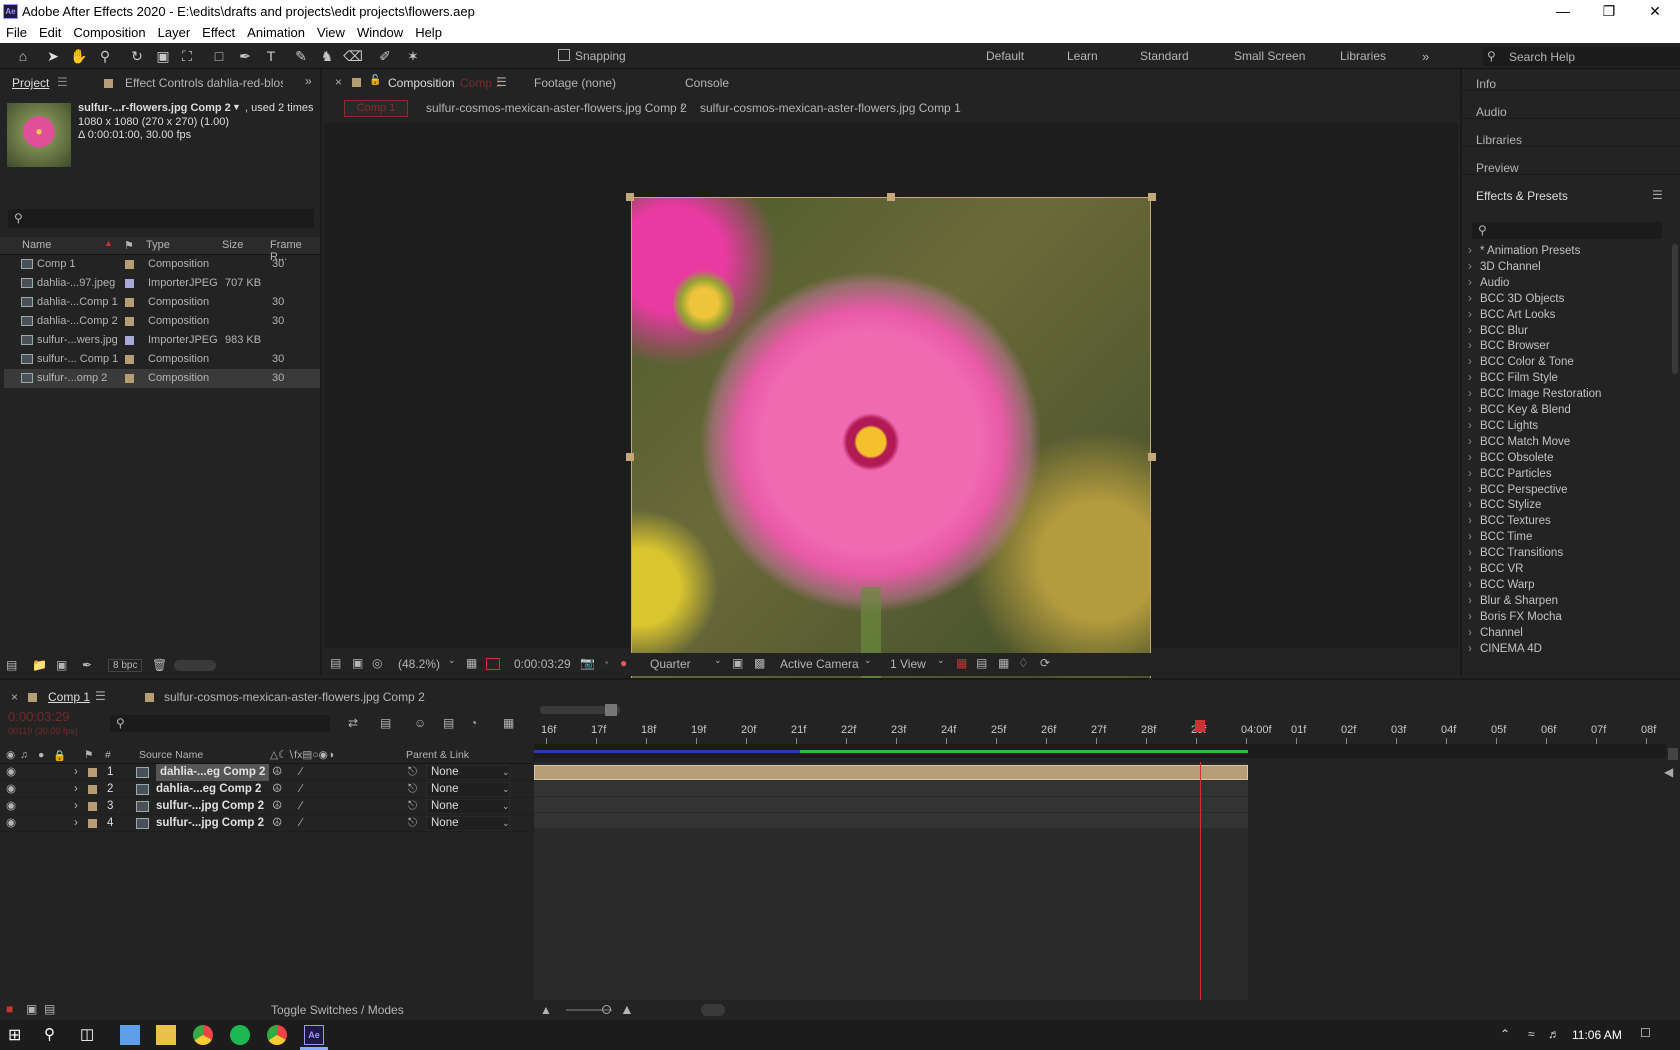 The width and height of the screenshot is (1680, 1050). What do you see at coordinates (1531, 1034) in the screenshot?
I see `network-icon: ≈` at bounding box center [1531, 1034].